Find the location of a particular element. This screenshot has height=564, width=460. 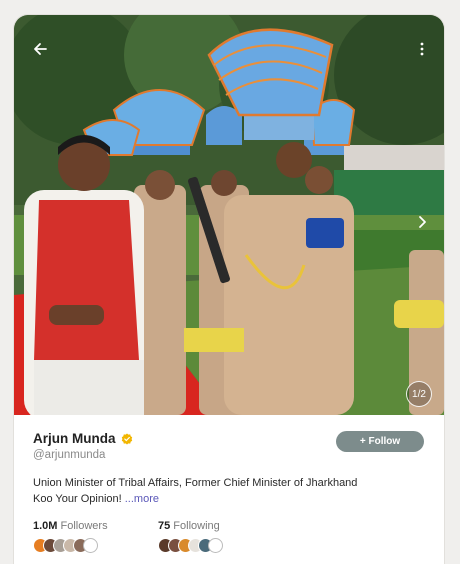

more-options-button is located at coordinates (422, 49).